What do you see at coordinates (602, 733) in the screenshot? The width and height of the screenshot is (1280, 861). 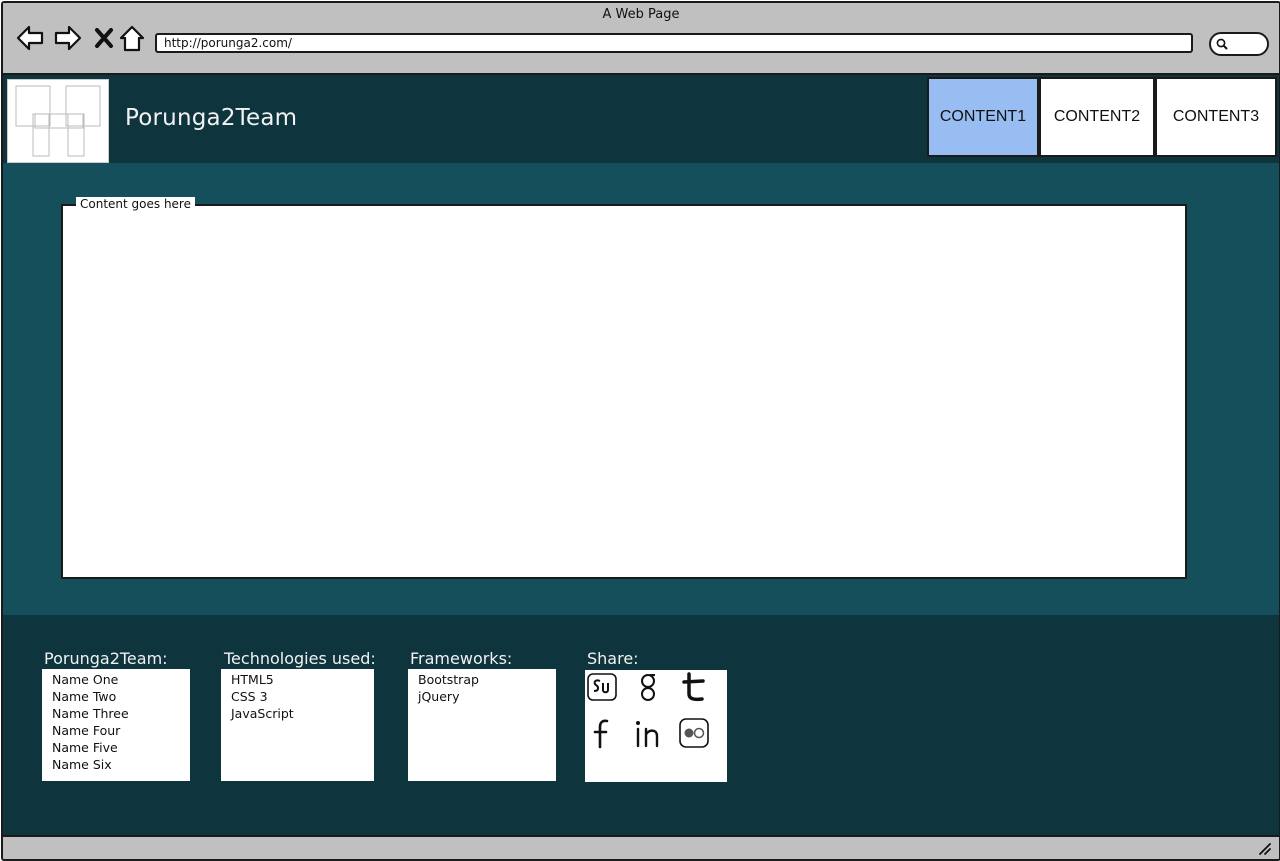 I see `facebook-icon` at bounding box center [602, 733].